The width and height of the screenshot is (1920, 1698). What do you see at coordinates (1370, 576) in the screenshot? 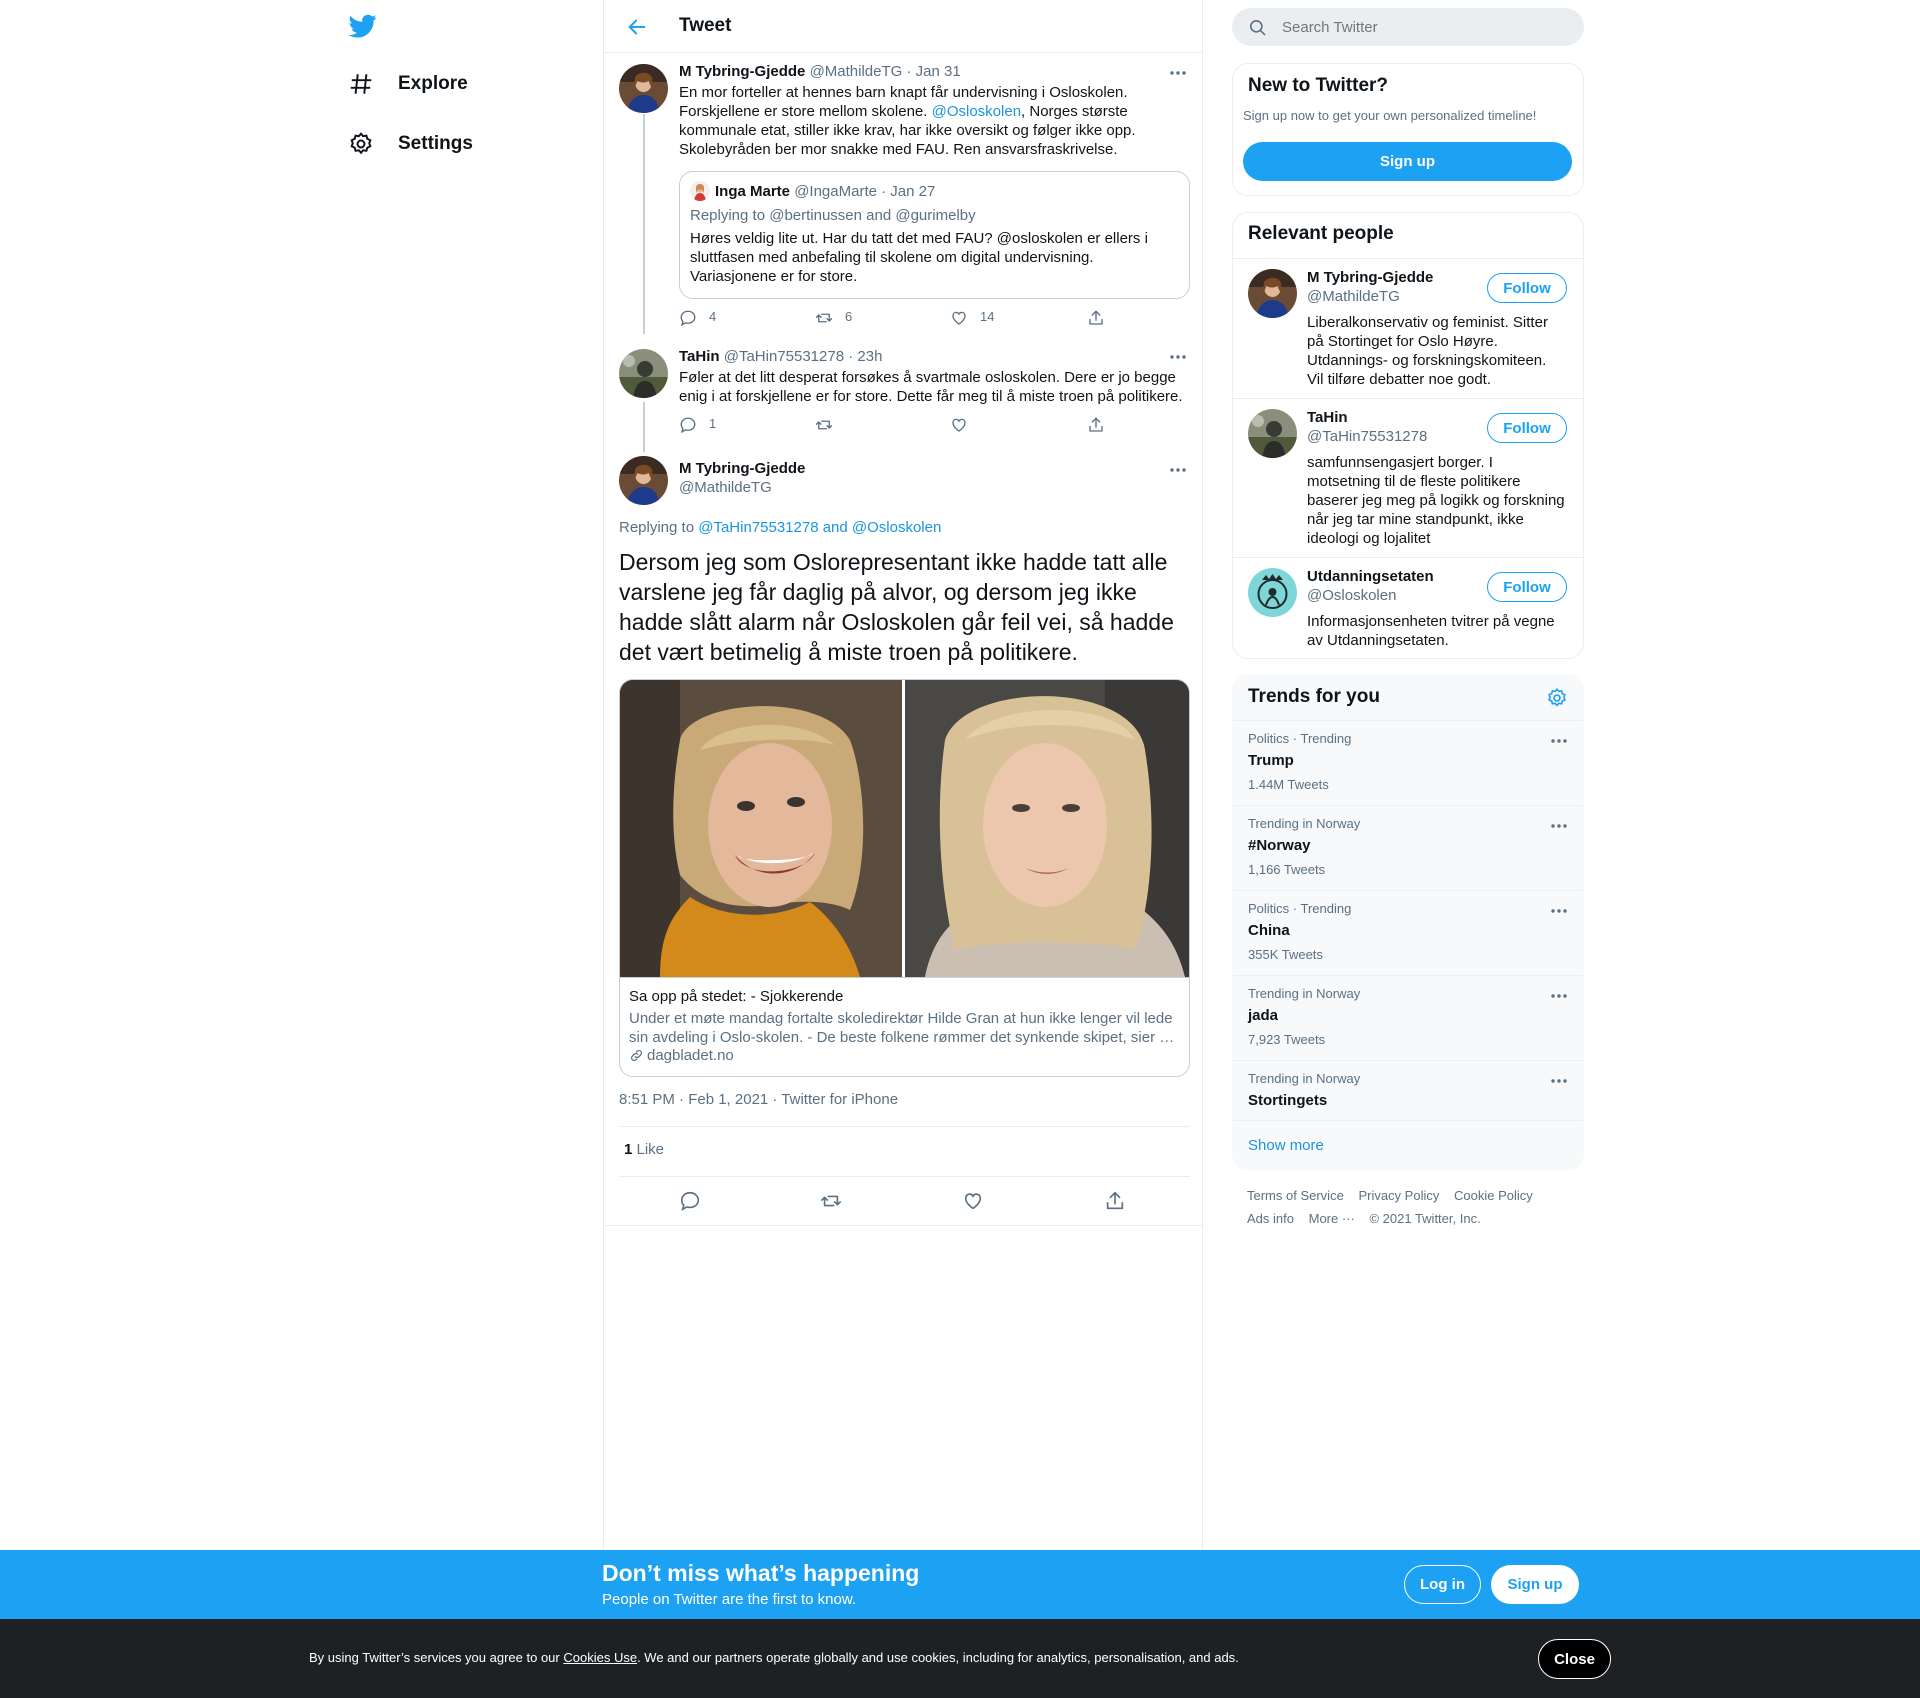
I see `person-name: Utdanningsetaten` at bounding box center [1370, 576].